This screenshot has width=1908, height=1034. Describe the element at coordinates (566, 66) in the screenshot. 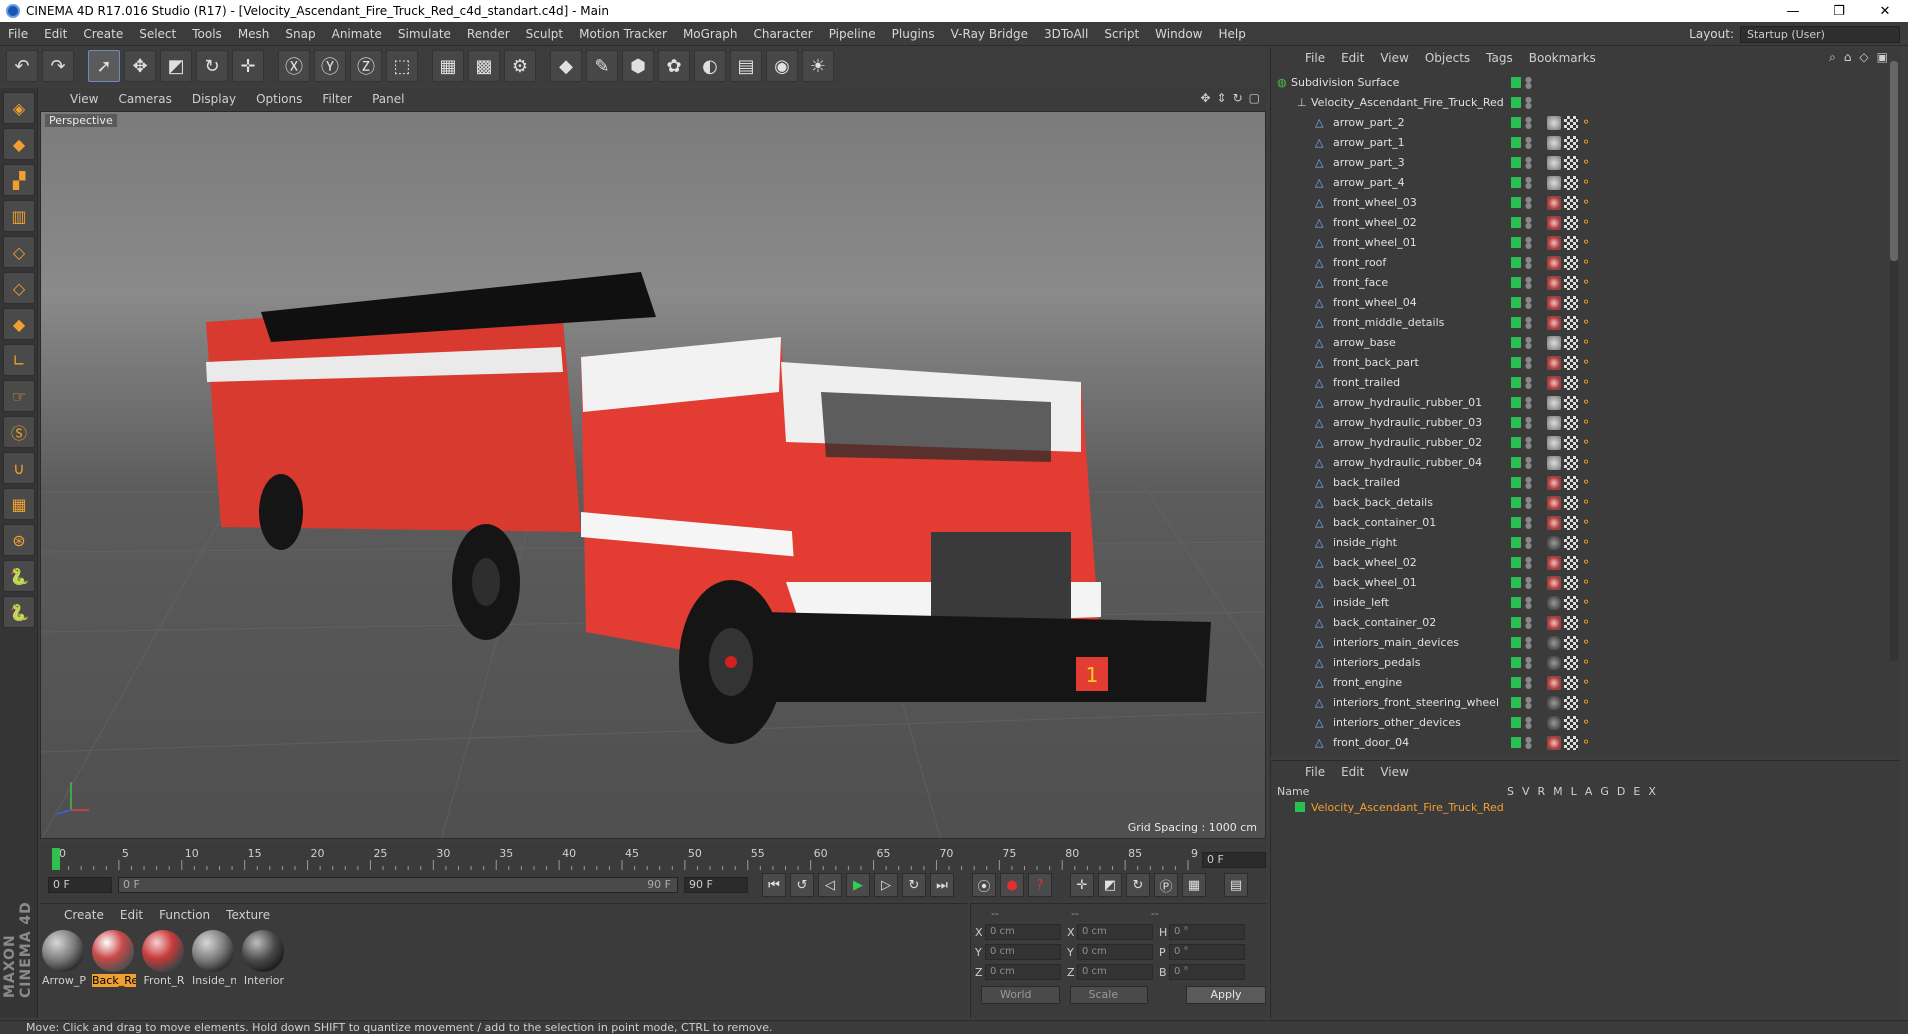

I see `cube-primitive-icon: ◆` at that location.